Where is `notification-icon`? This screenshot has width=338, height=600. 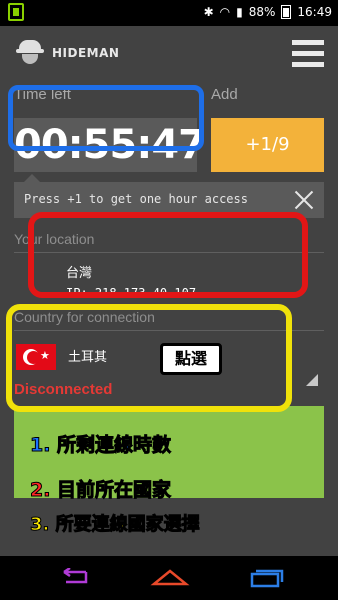
notification-icon is located at coordinates (16, 12).